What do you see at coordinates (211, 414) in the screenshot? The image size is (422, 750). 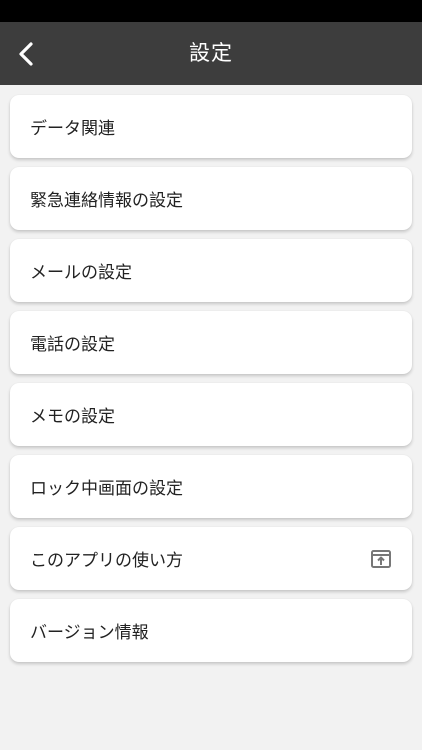 I see `menu-item-memo-settings: メモの設定` at bounding box center [211, 414].